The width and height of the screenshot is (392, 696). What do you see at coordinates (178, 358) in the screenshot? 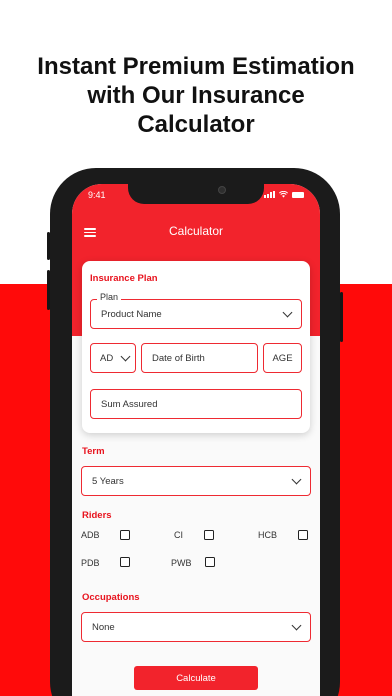
I see `date-of-birth-placeholder: Date of Birth` at bounding box center [178, 358].